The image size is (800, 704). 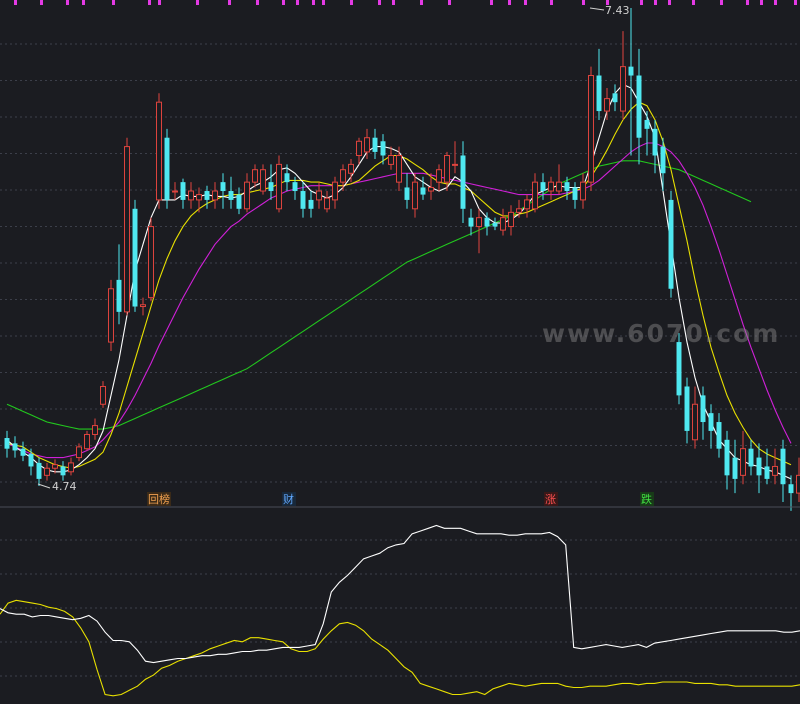 I want to click on watermark: www.6070.com, so click(x=661, y=333).